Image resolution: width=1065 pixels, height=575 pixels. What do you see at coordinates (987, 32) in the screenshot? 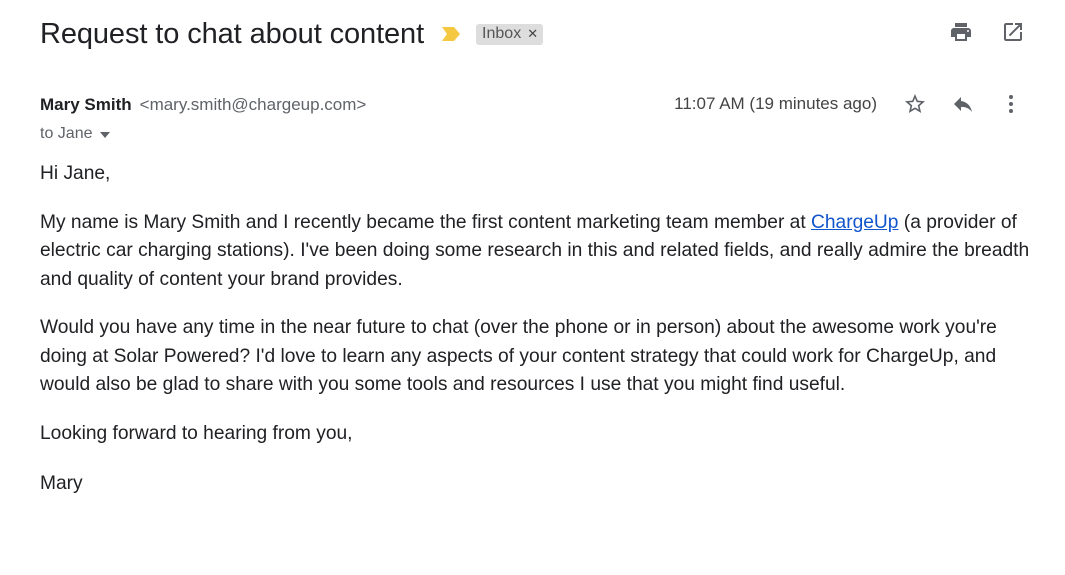
I see `thread-actions` at bounding box center [987, 32].